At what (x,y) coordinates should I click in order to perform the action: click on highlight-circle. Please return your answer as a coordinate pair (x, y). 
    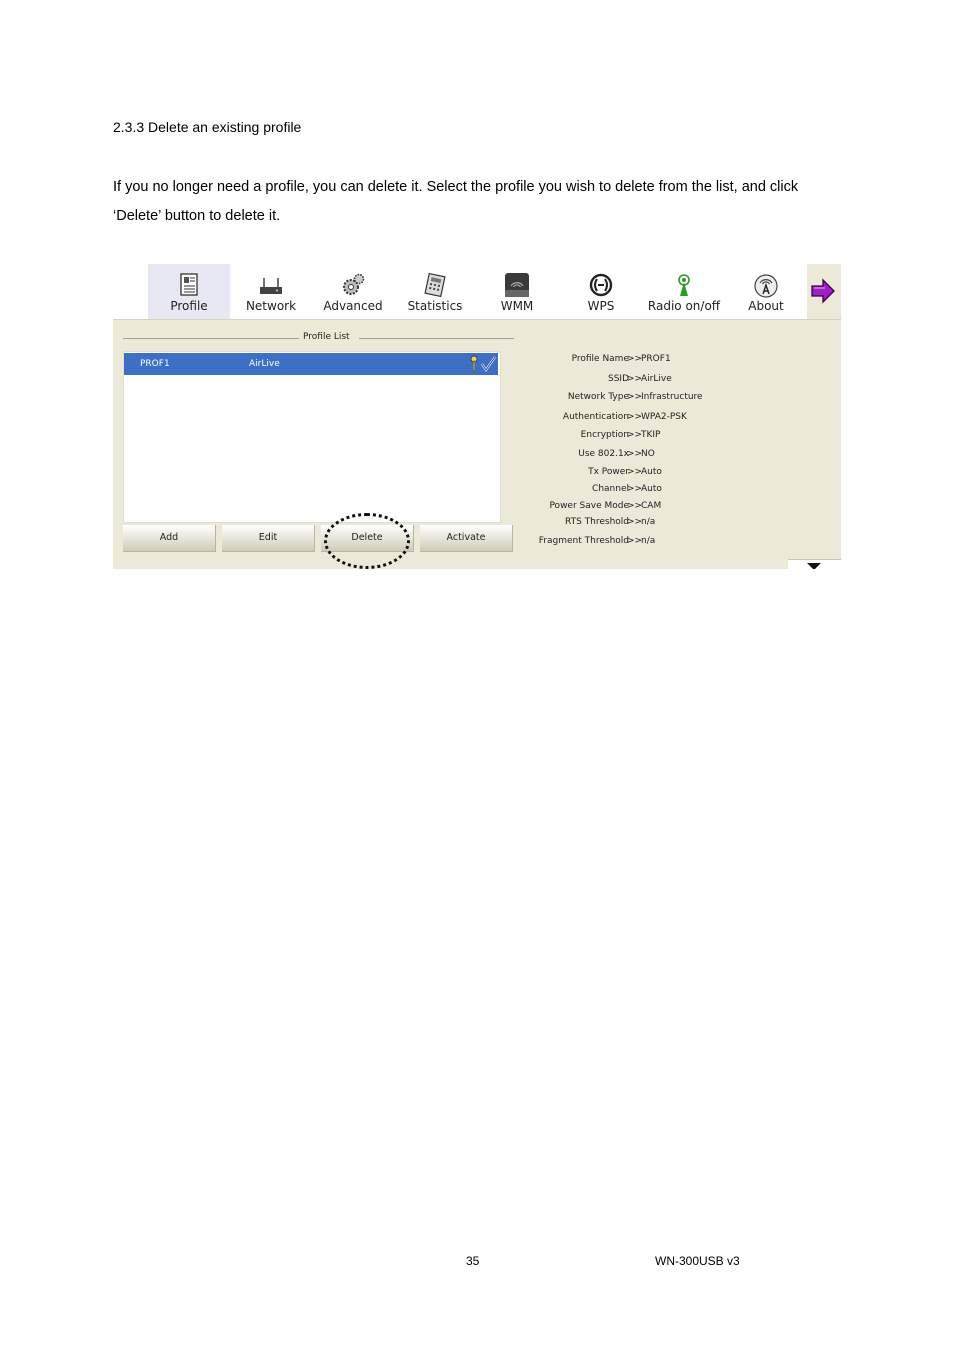
    Looking at the image, I should click on (367, 541).